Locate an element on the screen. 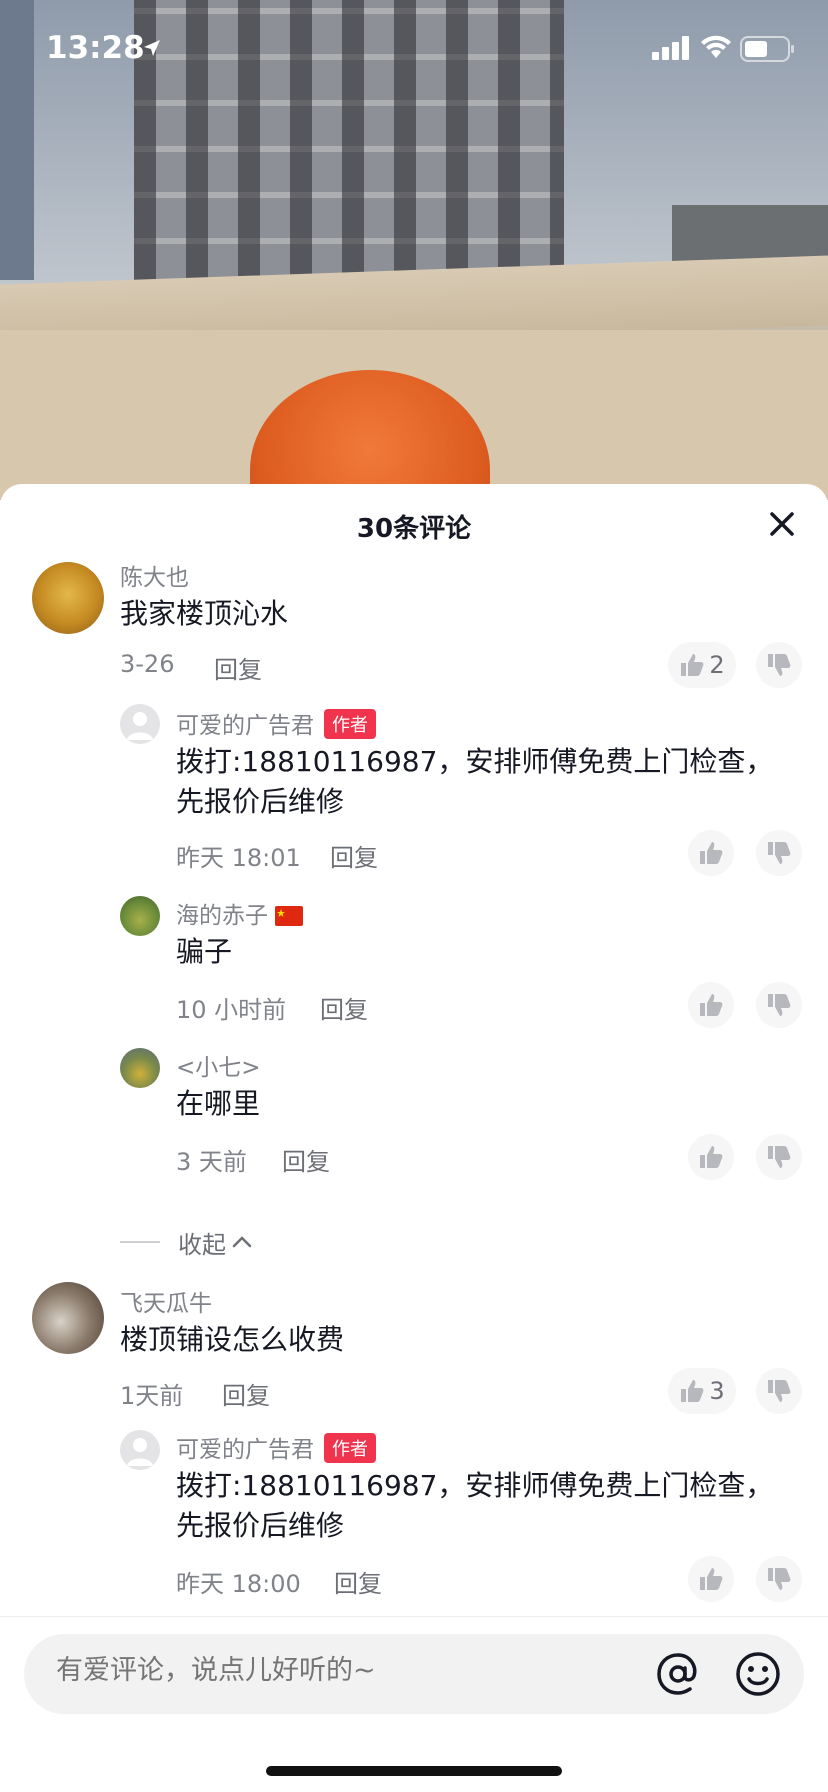 This screenshot has height=1792, width=828. collapse-label: 收起 is located at coordinates (202, 1244).